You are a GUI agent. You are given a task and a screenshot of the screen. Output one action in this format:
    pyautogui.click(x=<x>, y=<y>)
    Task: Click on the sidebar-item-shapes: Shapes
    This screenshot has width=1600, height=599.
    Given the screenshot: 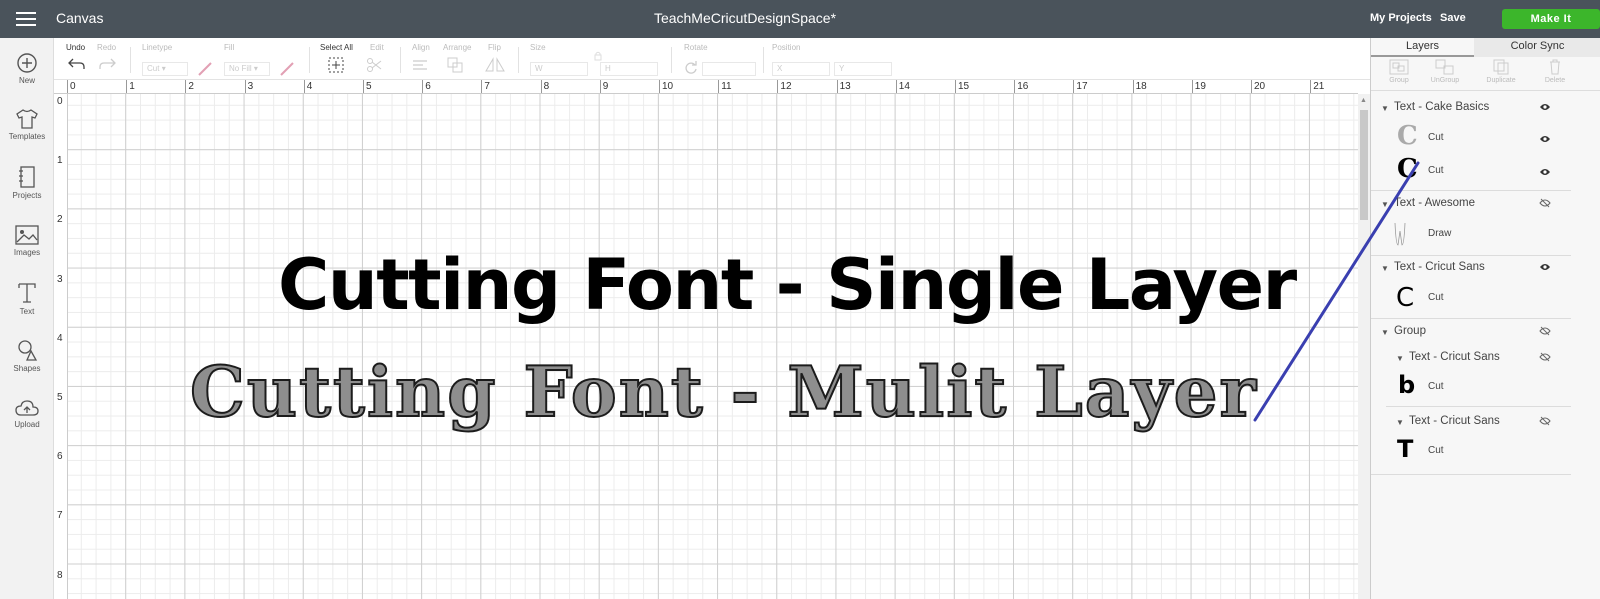 What is the action you would take?
    pyautogui.click(x=27, y=355)
    